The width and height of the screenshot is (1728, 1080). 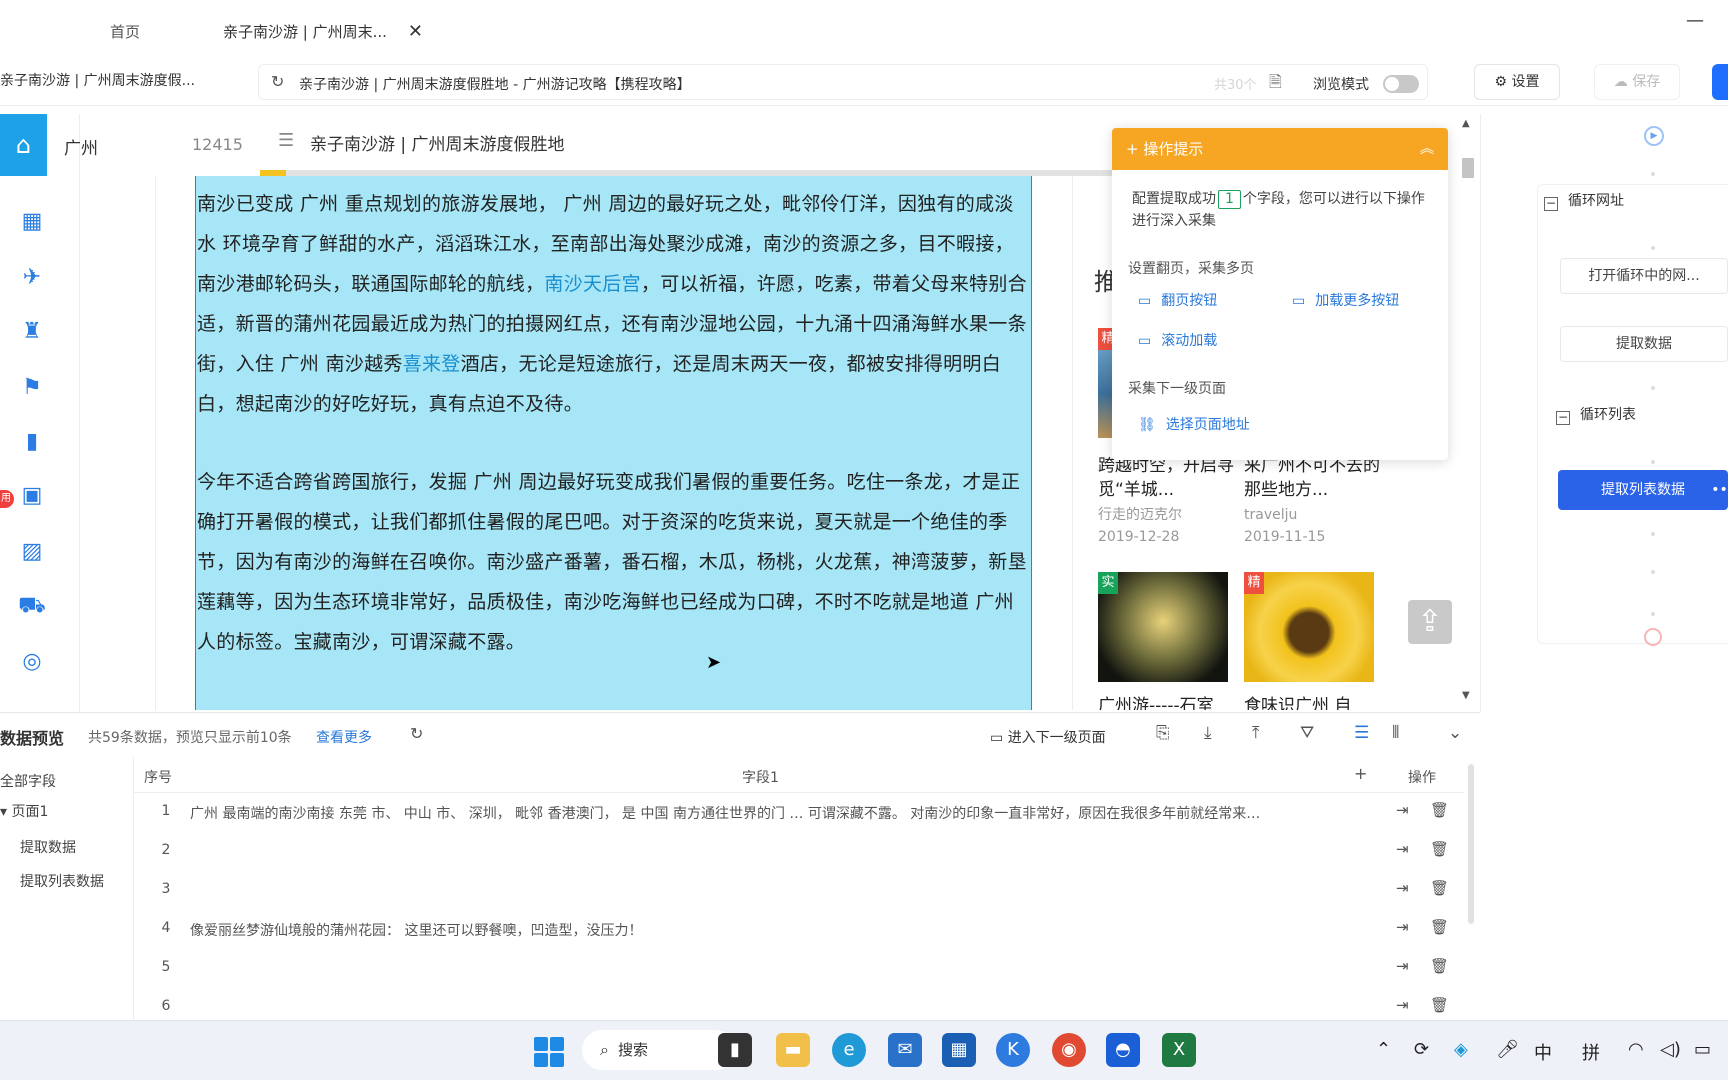 I want to click on card-title: 广州游-----石室, so click(x=1164, y=702).